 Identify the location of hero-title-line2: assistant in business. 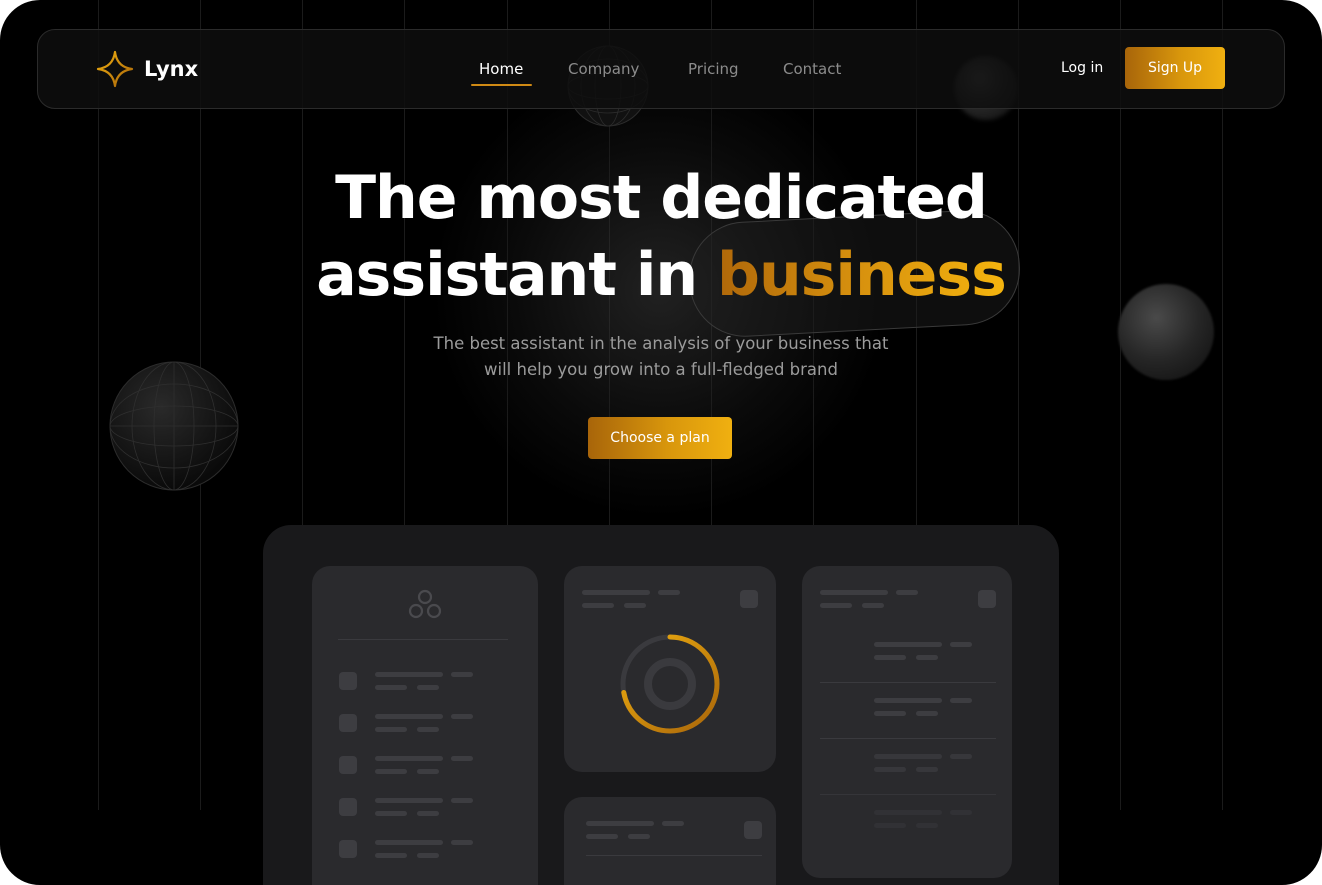
(661, 275).